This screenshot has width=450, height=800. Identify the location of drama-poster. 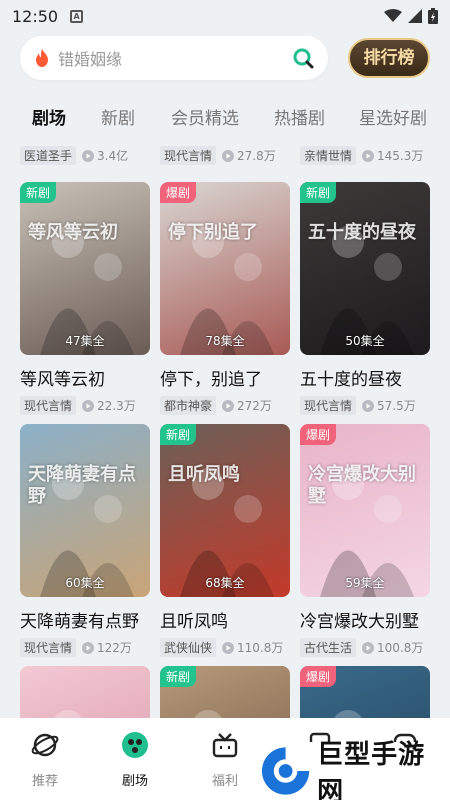
(85, 692).